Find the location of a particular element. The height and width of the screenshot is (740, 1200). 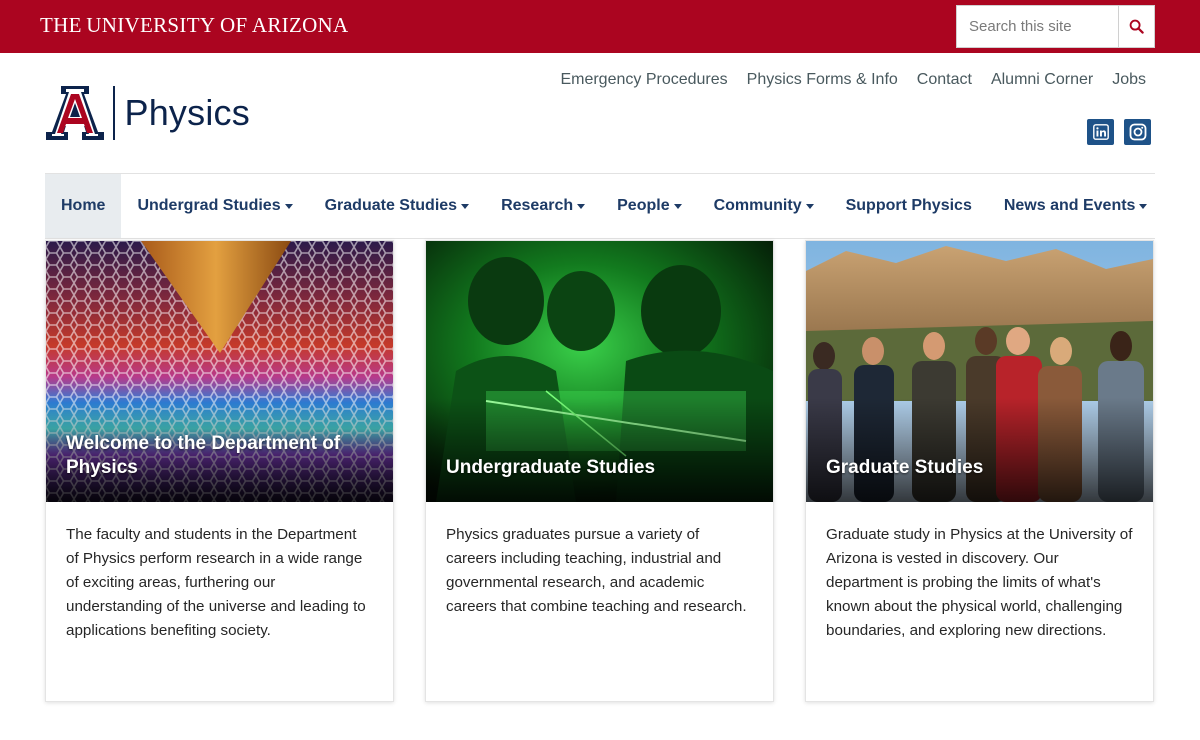

nav-item-label: Research is located at coordinates (537, 205).